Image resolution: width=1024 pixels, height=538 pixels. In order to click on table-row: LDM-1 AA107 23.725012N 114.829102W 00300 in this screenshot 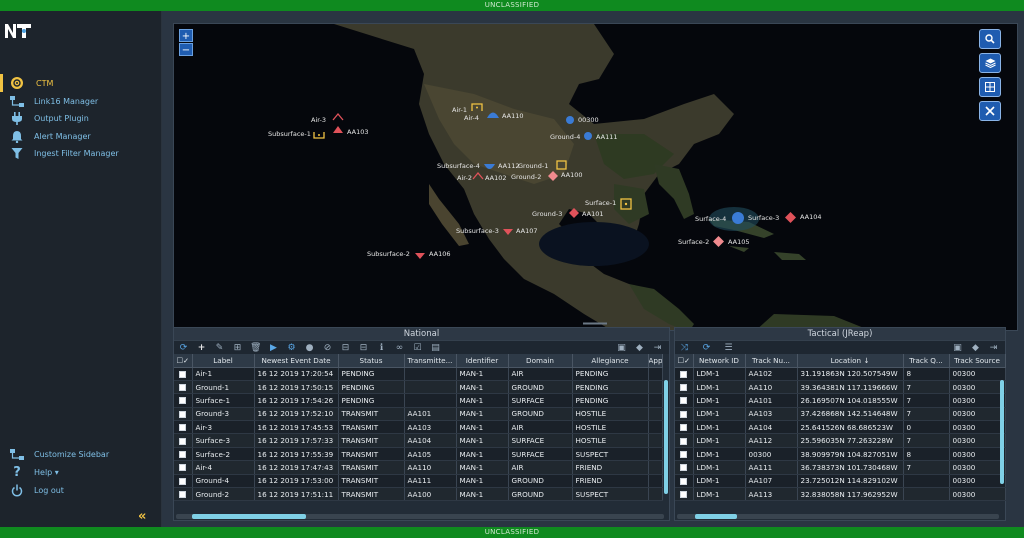, I will do `click(840, 481)`.